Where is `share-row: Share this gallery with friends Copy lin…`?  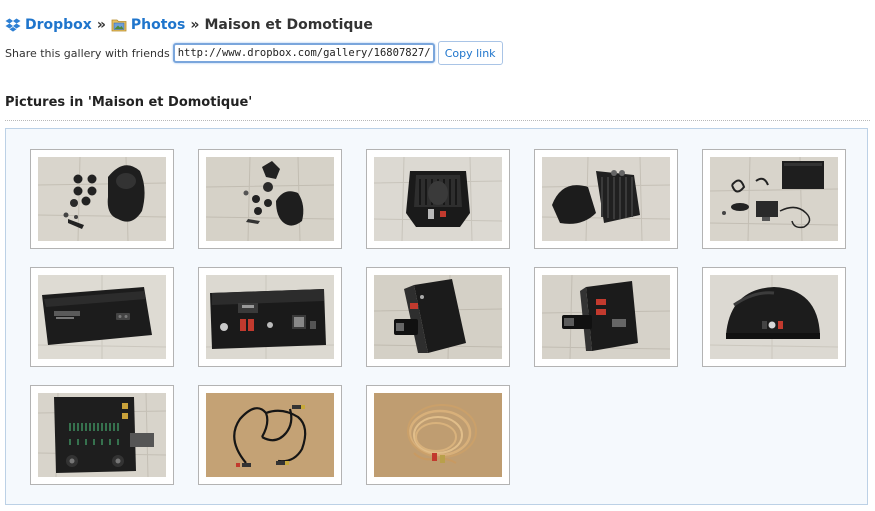
share-row: Share this gallery with friends Copy lin… is located at coordinates (254, 53).